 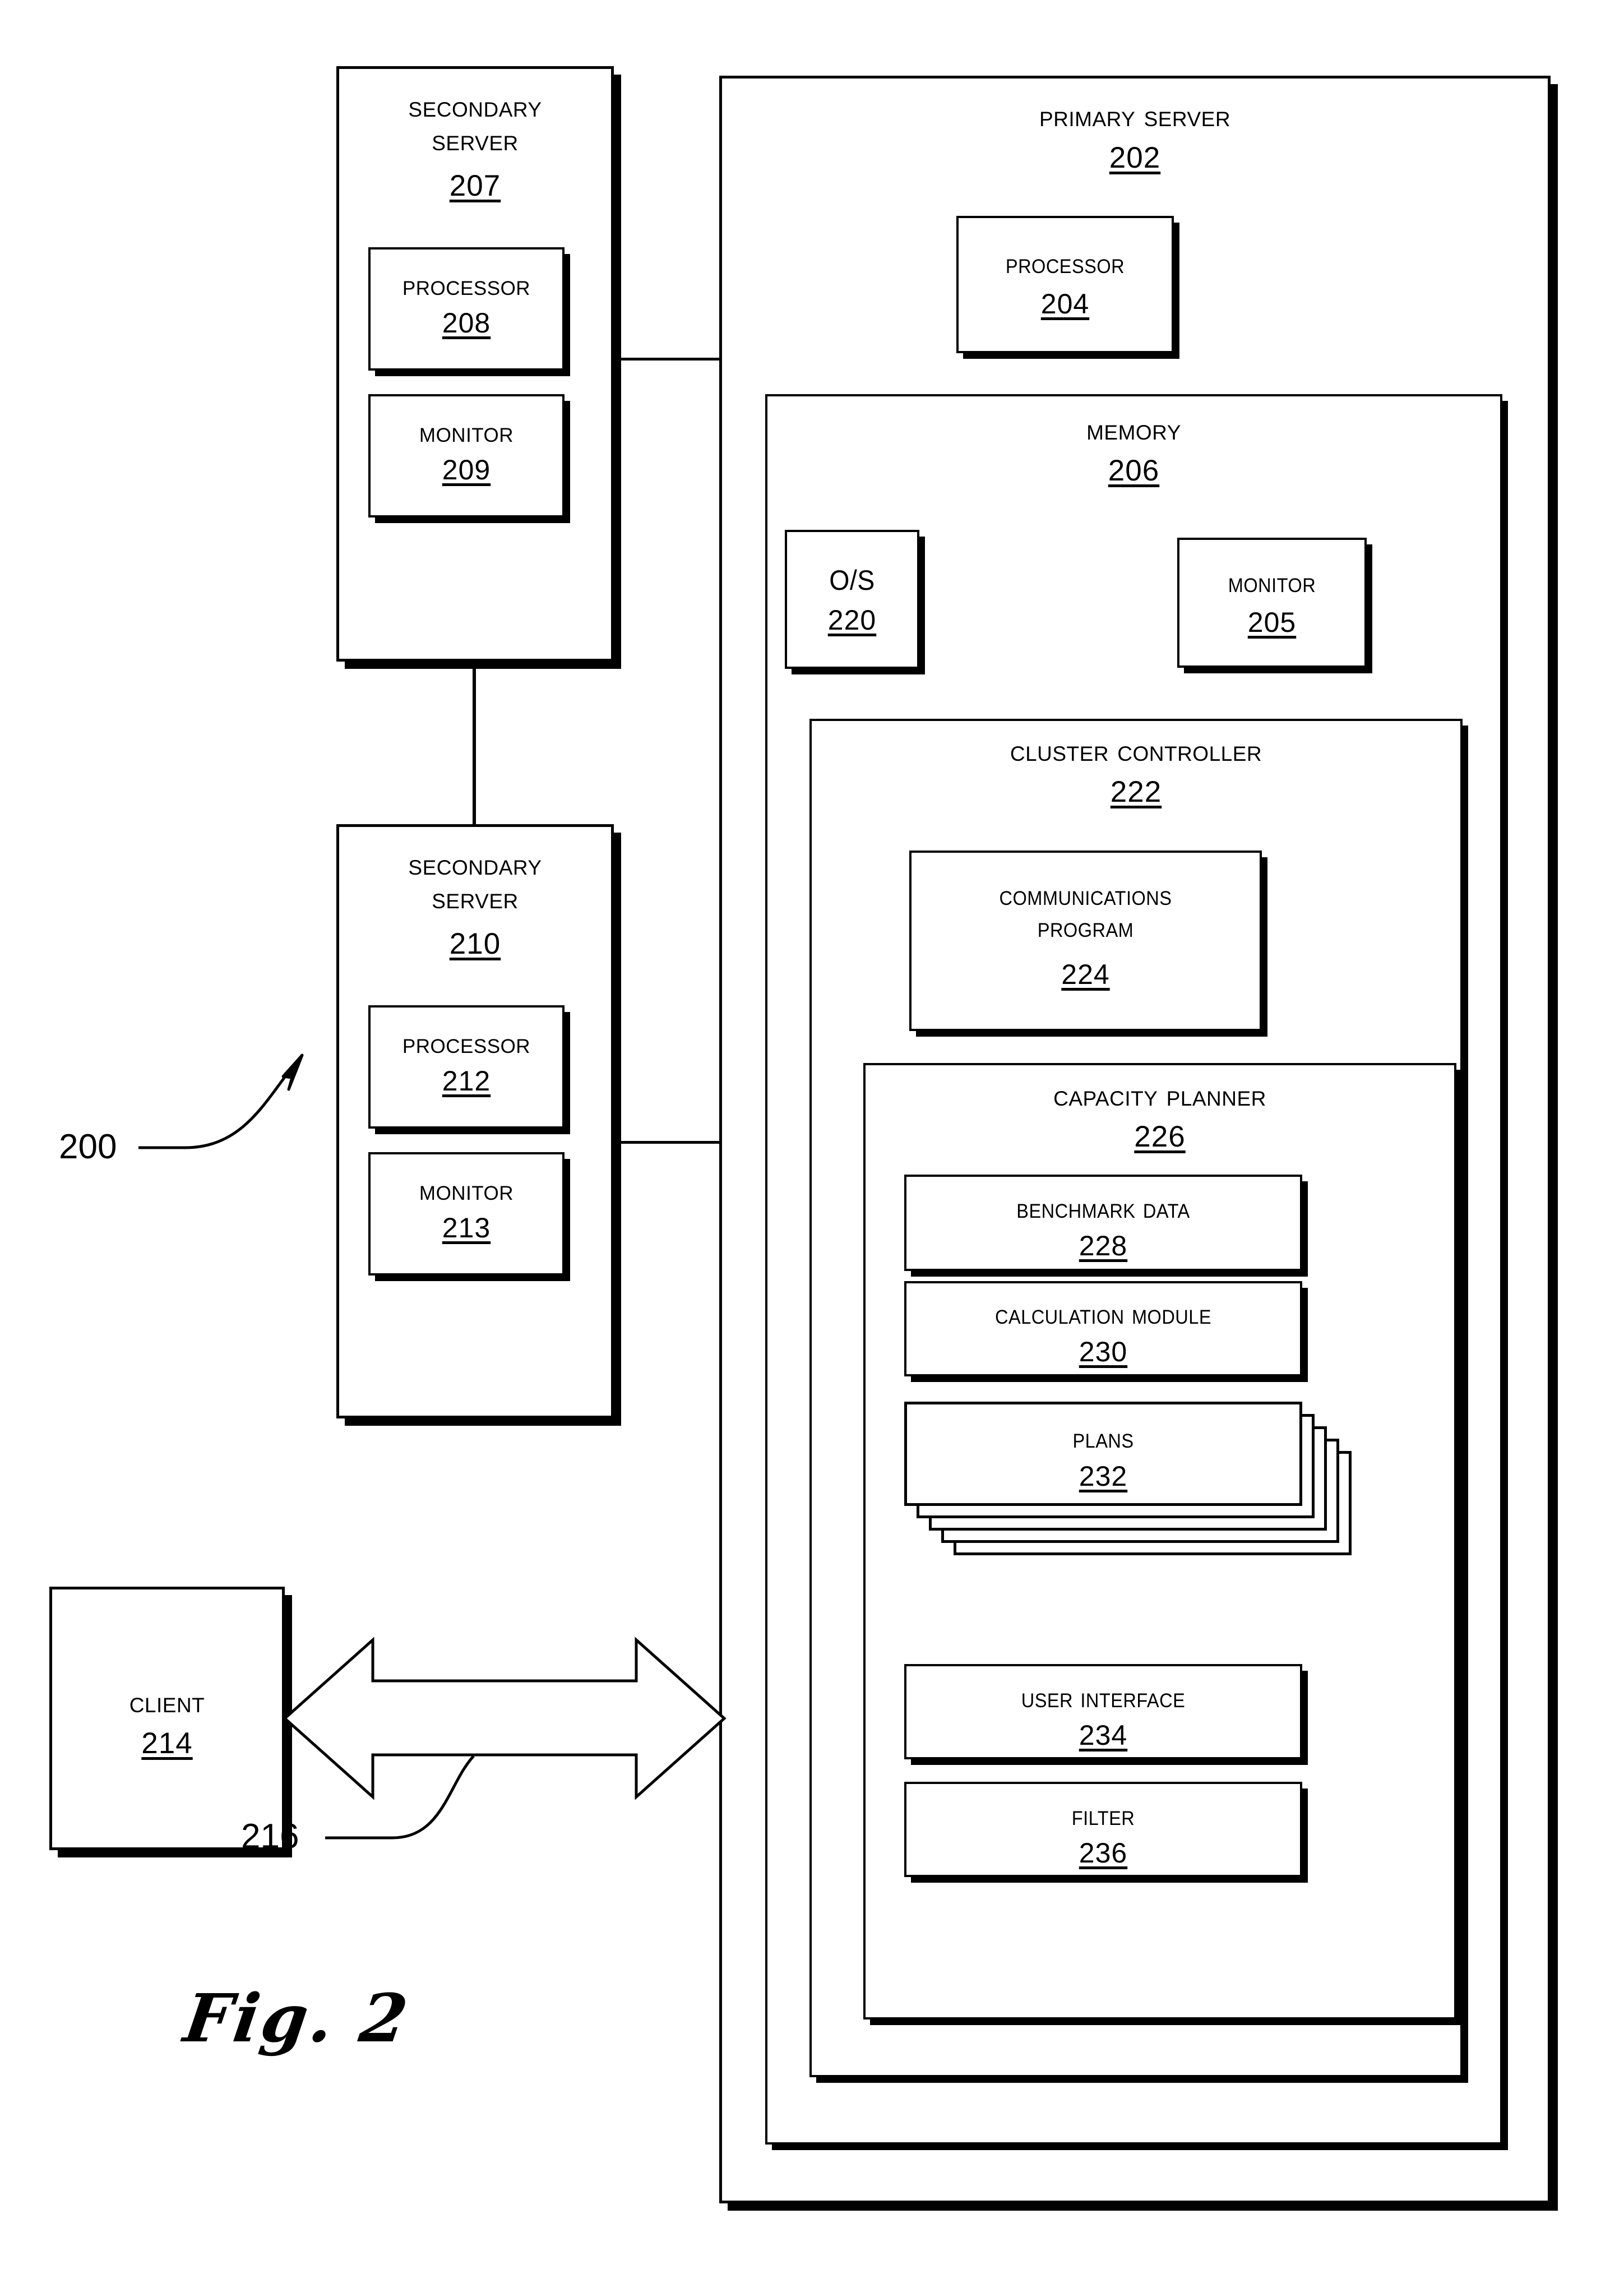 I want to click on calculation-module-230-title: Calculation Module, so click(x=1103, y=1314).